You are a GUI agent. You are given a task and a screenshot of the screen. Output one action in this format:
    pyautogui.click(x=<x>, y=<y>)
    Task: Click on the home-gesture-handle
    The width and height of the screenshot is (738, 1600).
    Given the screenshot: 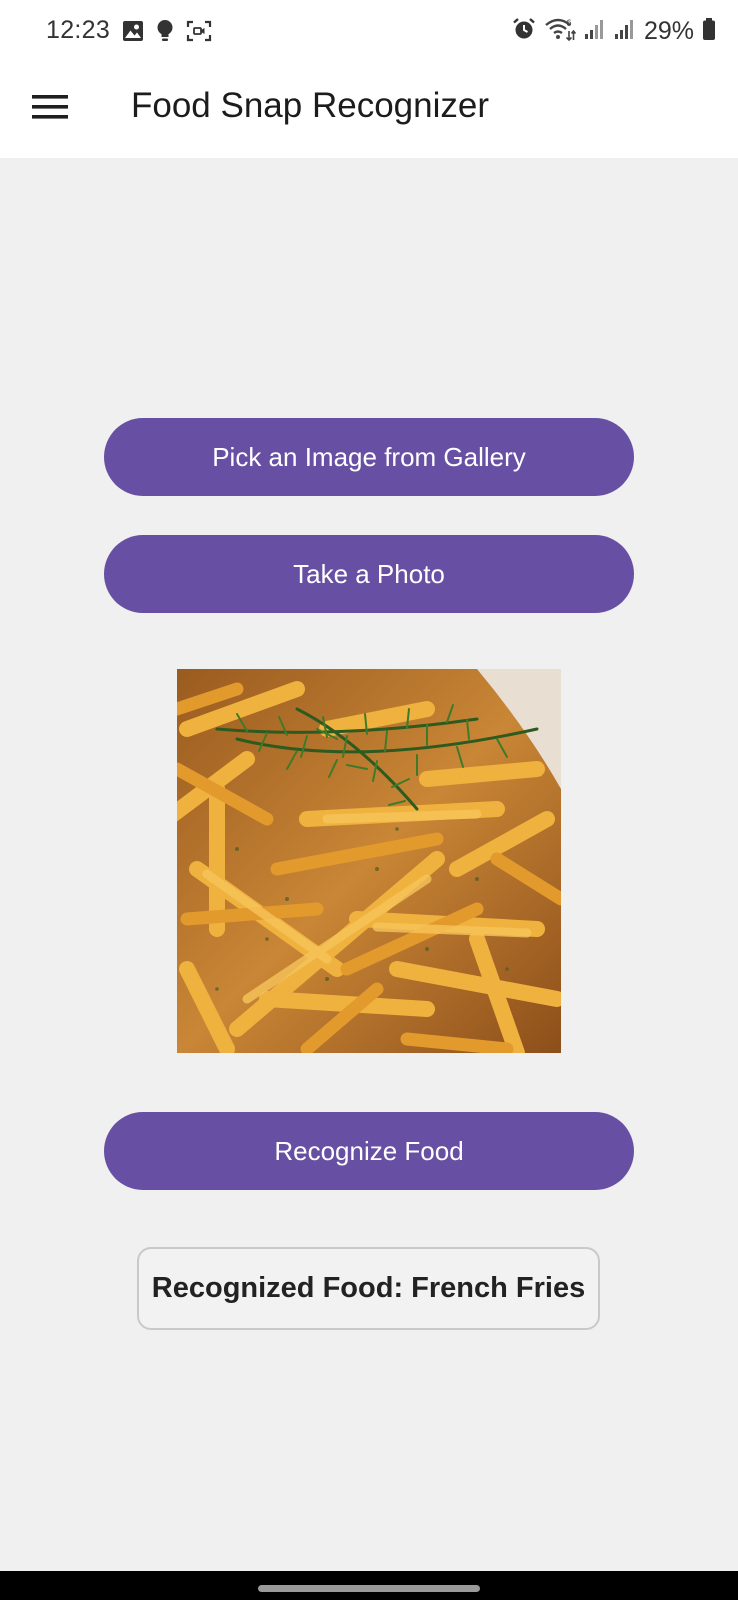 What is the action you would take?
    pyautogui.click(x=369, y=1588)
    